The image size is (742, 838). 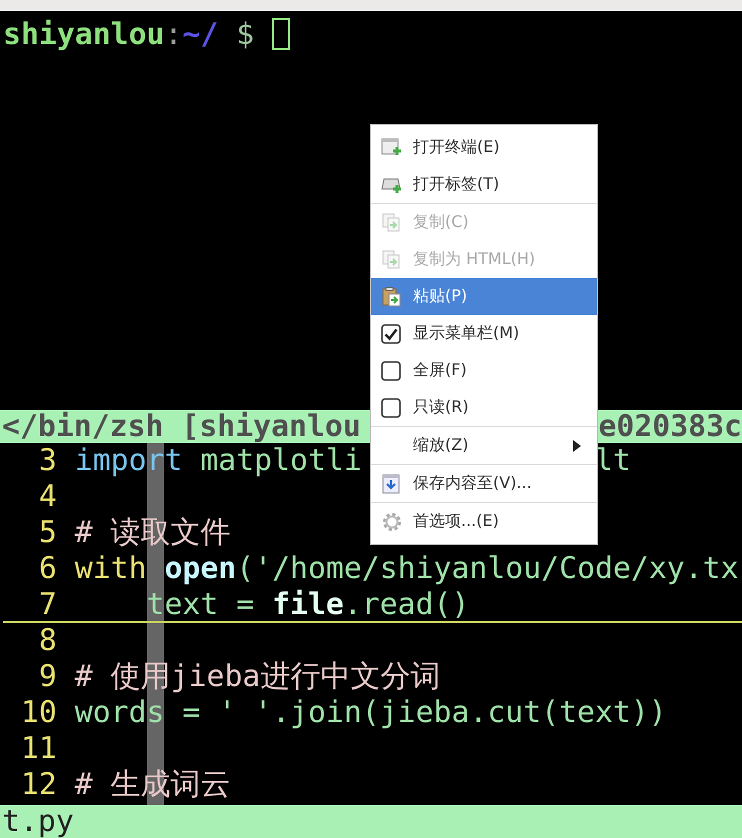 I want to click on menu-item: 打开标签(T), so click(x=484, y=184).